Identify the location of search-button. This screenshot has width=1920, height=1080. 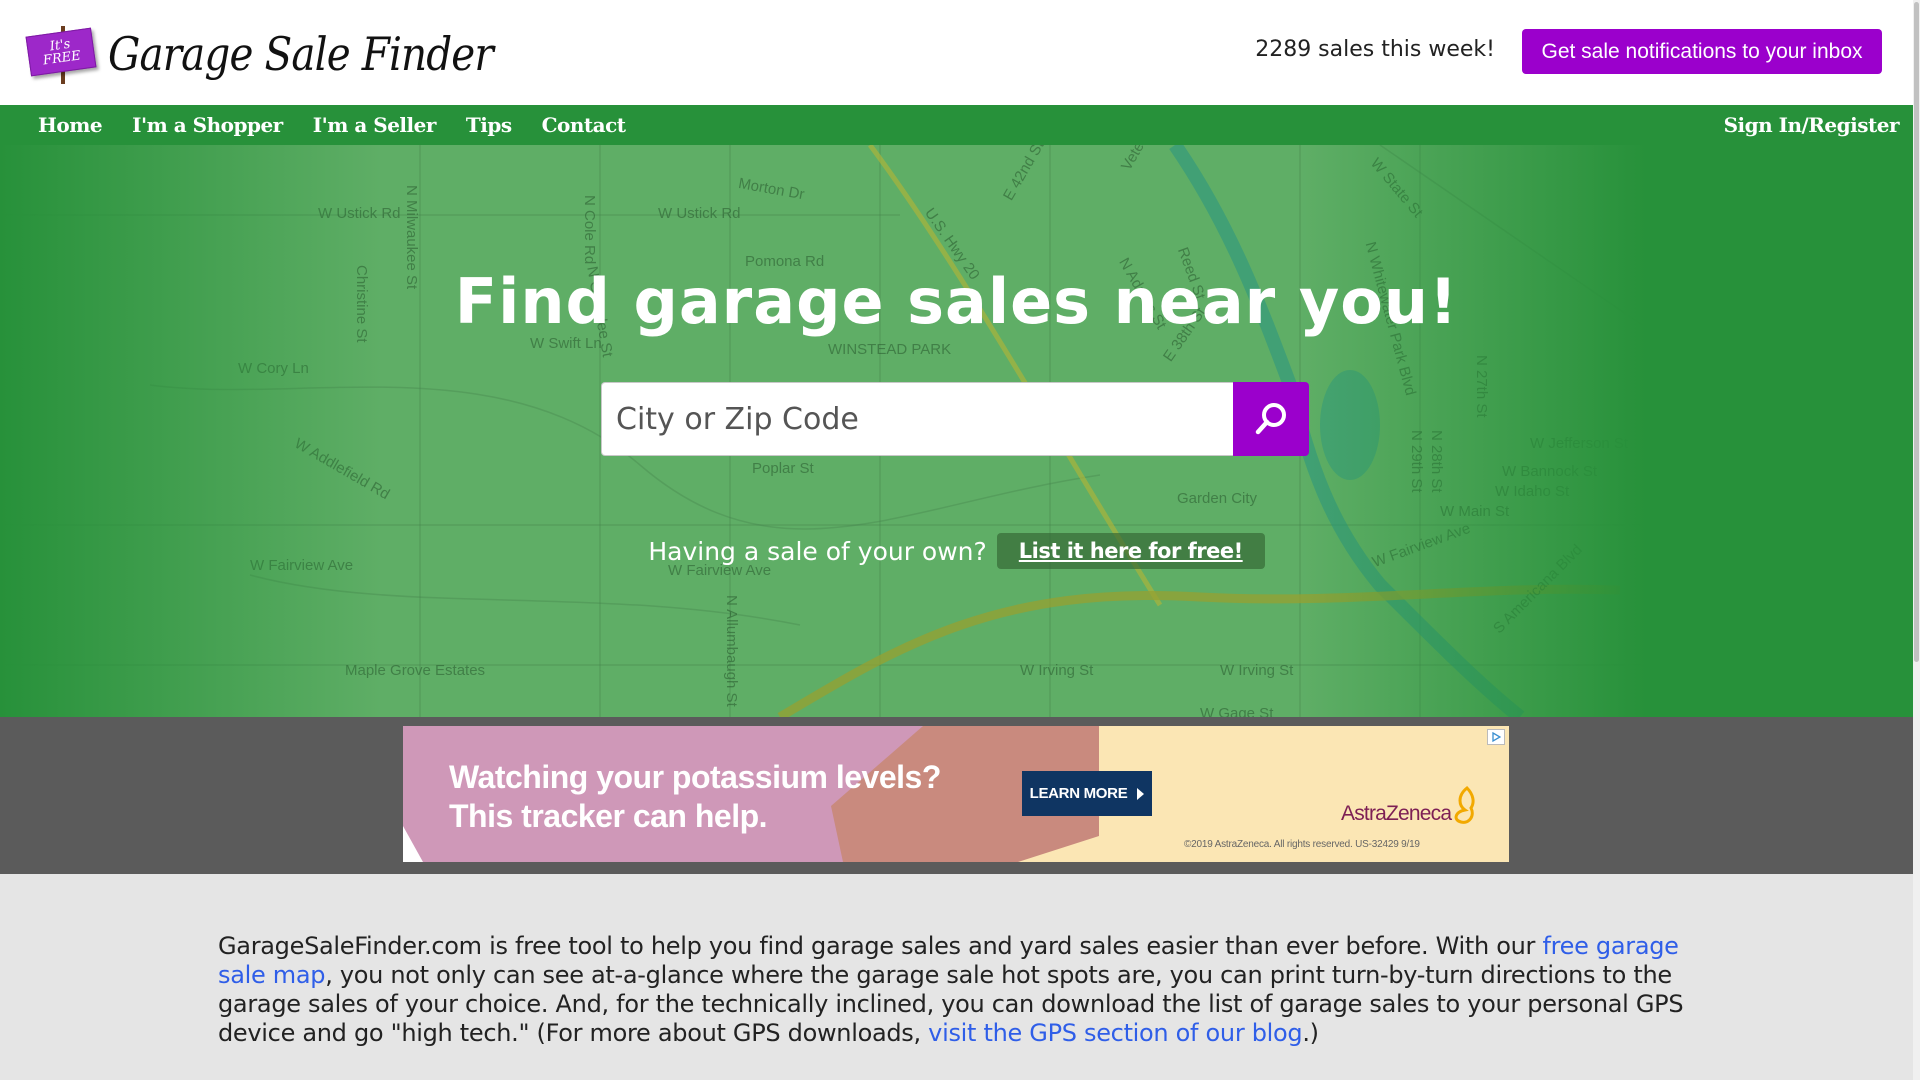
(1271, 419).